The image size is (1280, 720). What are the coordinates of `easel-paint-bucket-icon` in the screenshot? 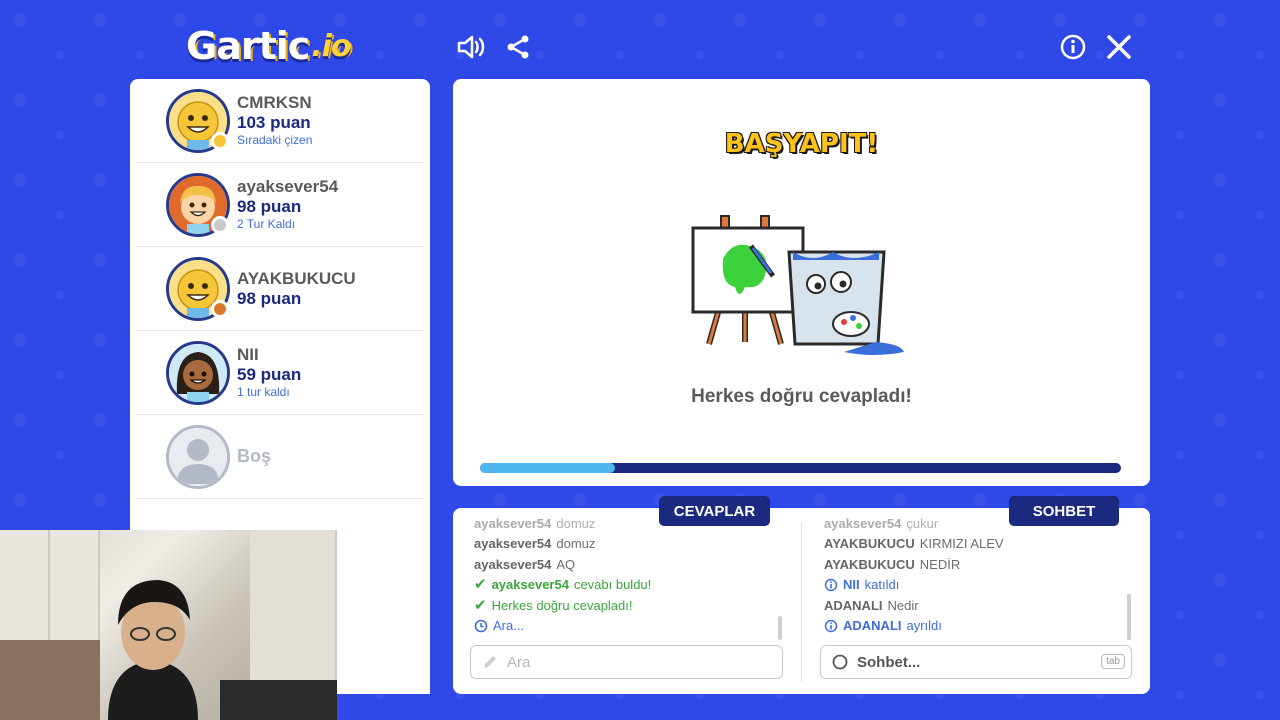 It's located at (797, 285).